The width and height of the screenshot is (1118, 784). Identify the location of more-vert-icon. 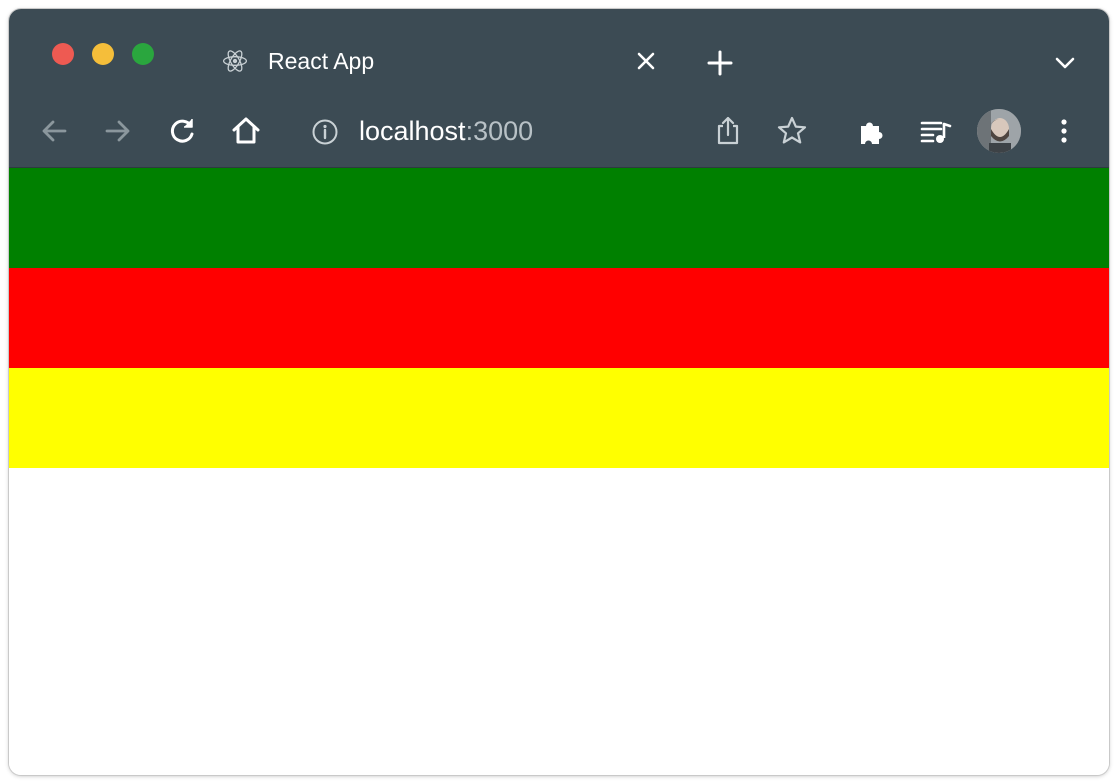
(1064, 131).